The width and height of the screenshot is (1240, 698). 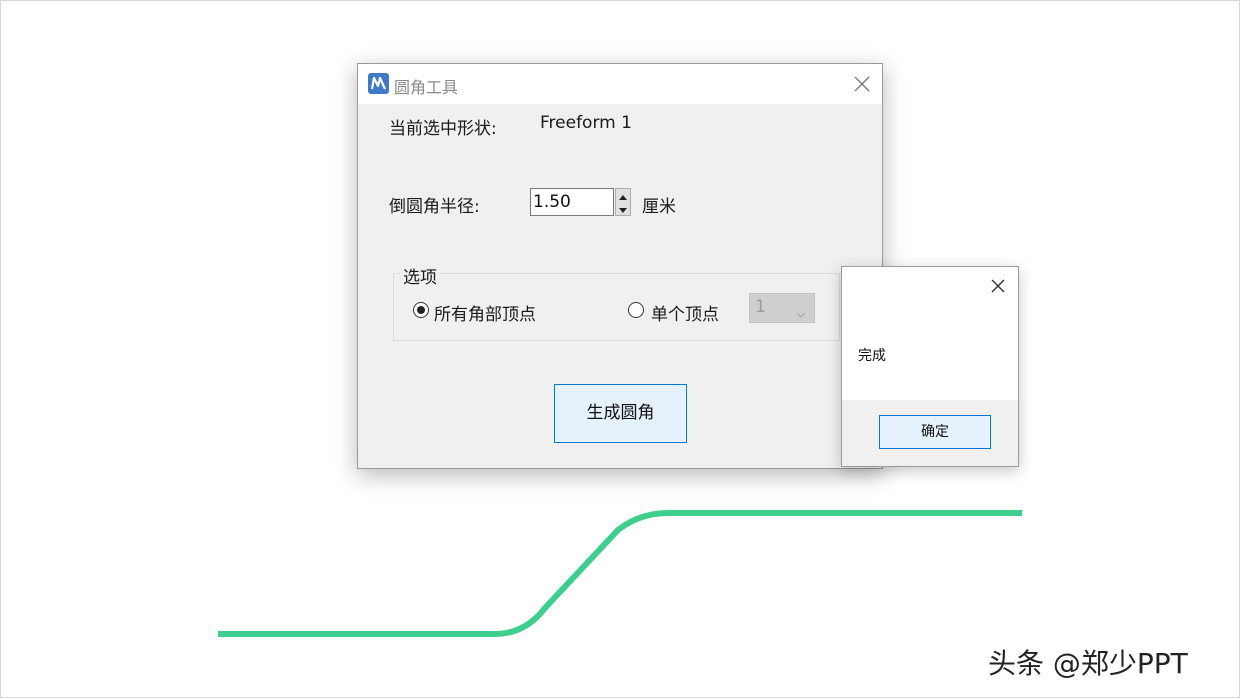 What do you see at coordinates (434, 207) in the screenshot?
I see `radius-label: 倒圆角半径:` at bounding box center [434, 207].